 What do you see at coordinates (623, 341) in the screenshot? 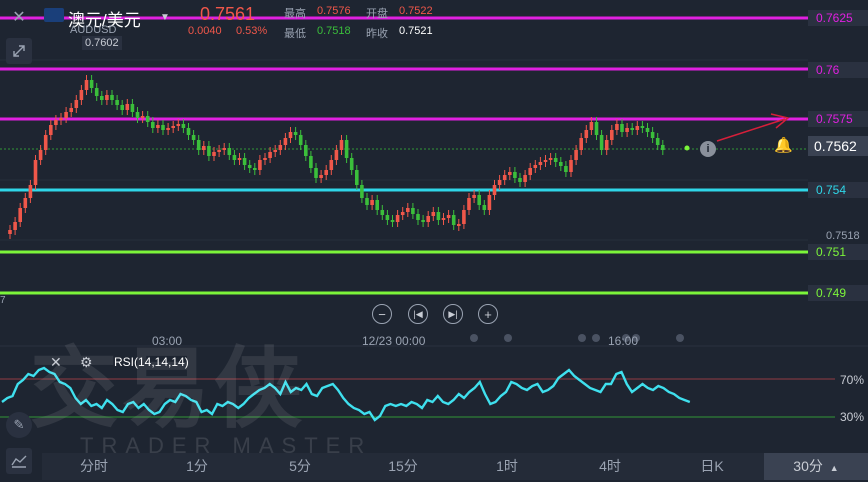
I see `time-label-2: 16:00` at bounding box center [623, 341].